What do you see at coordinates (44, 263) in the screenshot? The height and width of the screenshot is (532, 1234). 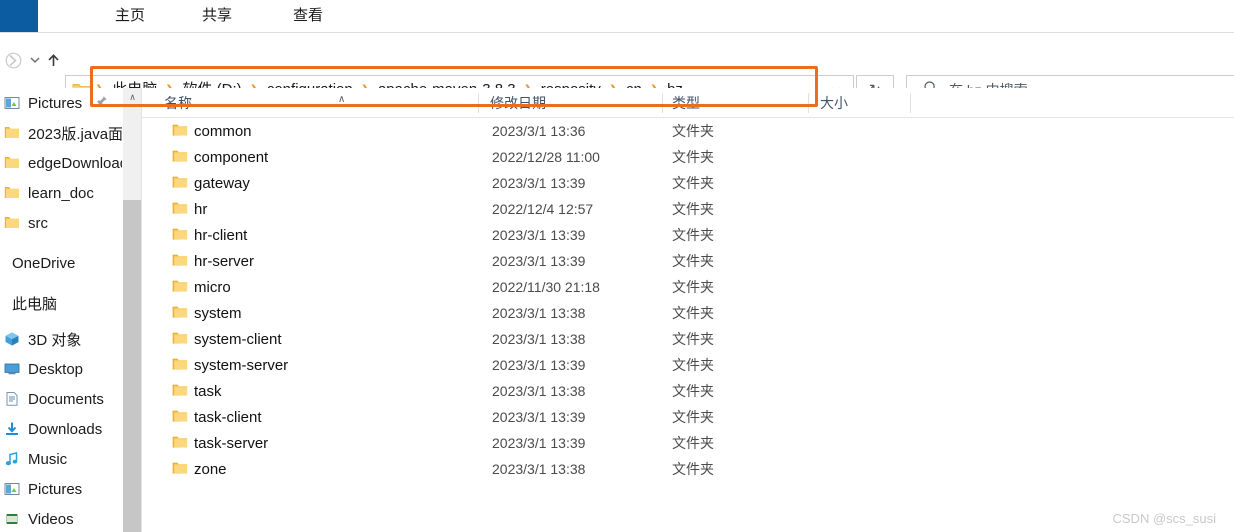 I see `nav-item-label: OneDrive` at bounding box center [44, 263].